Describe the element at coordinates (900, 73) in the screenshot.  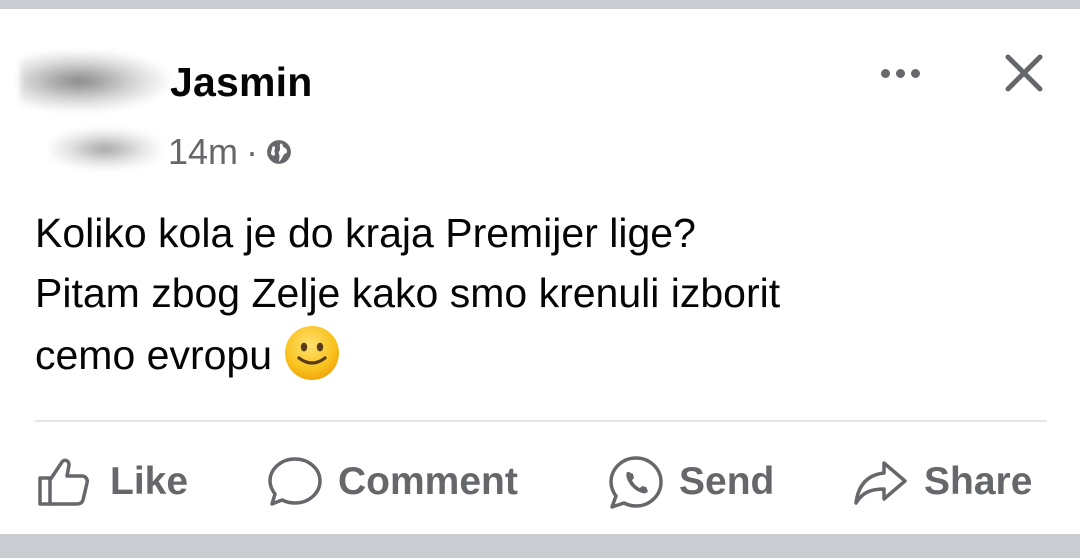
I see `more-options-icon` at that location.